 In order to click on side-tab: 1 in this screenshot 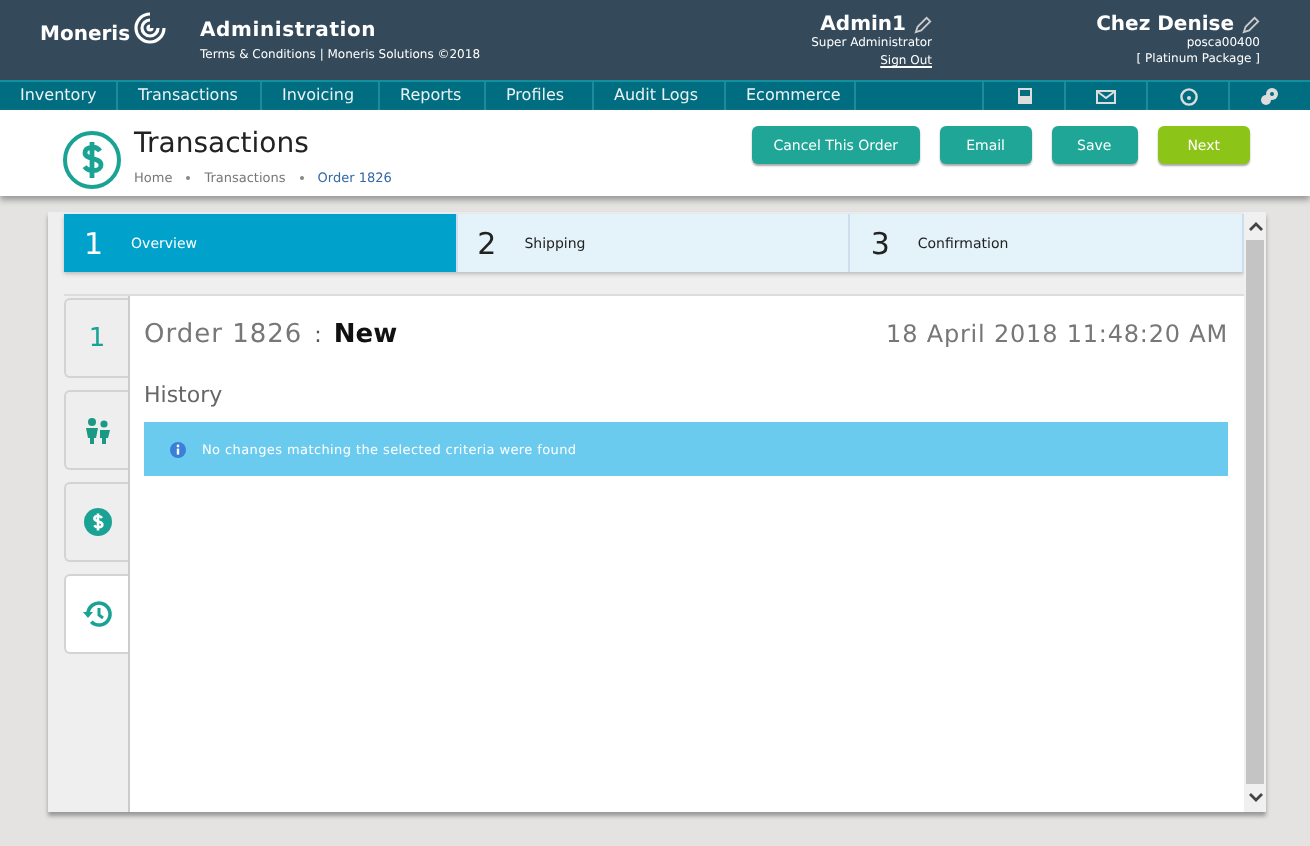, I will do `click(96, 338)`.